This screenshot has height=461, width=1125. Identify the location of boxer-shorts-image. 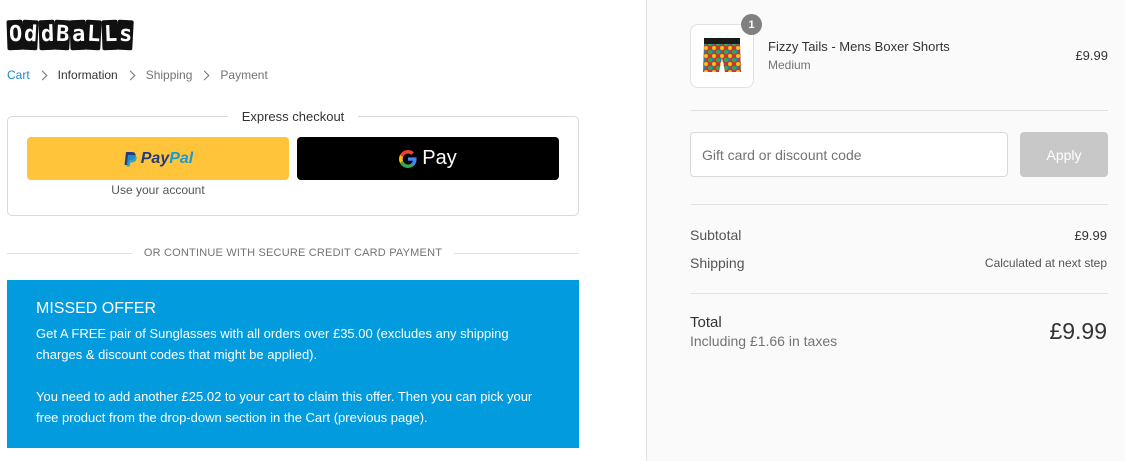
(722, 55).